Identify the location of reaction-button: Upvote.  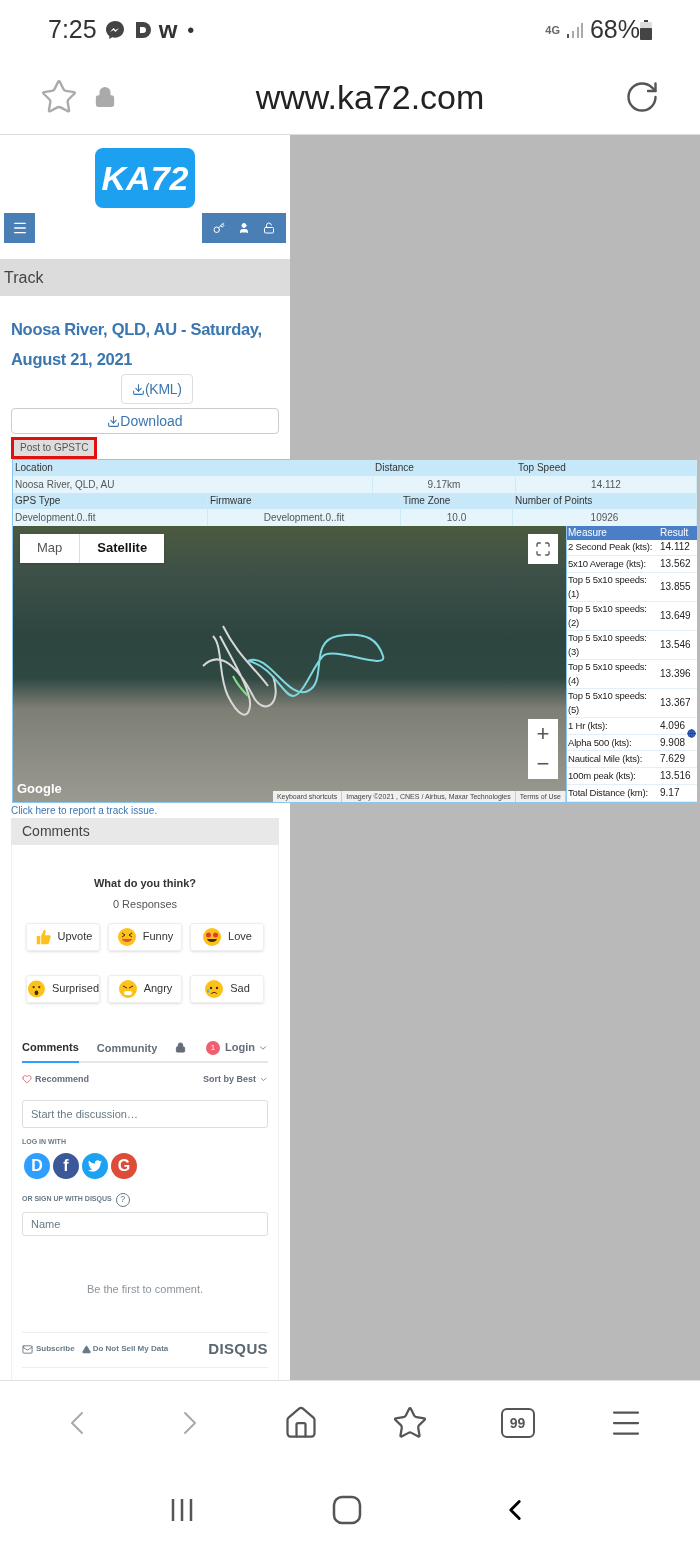
(63, 936).